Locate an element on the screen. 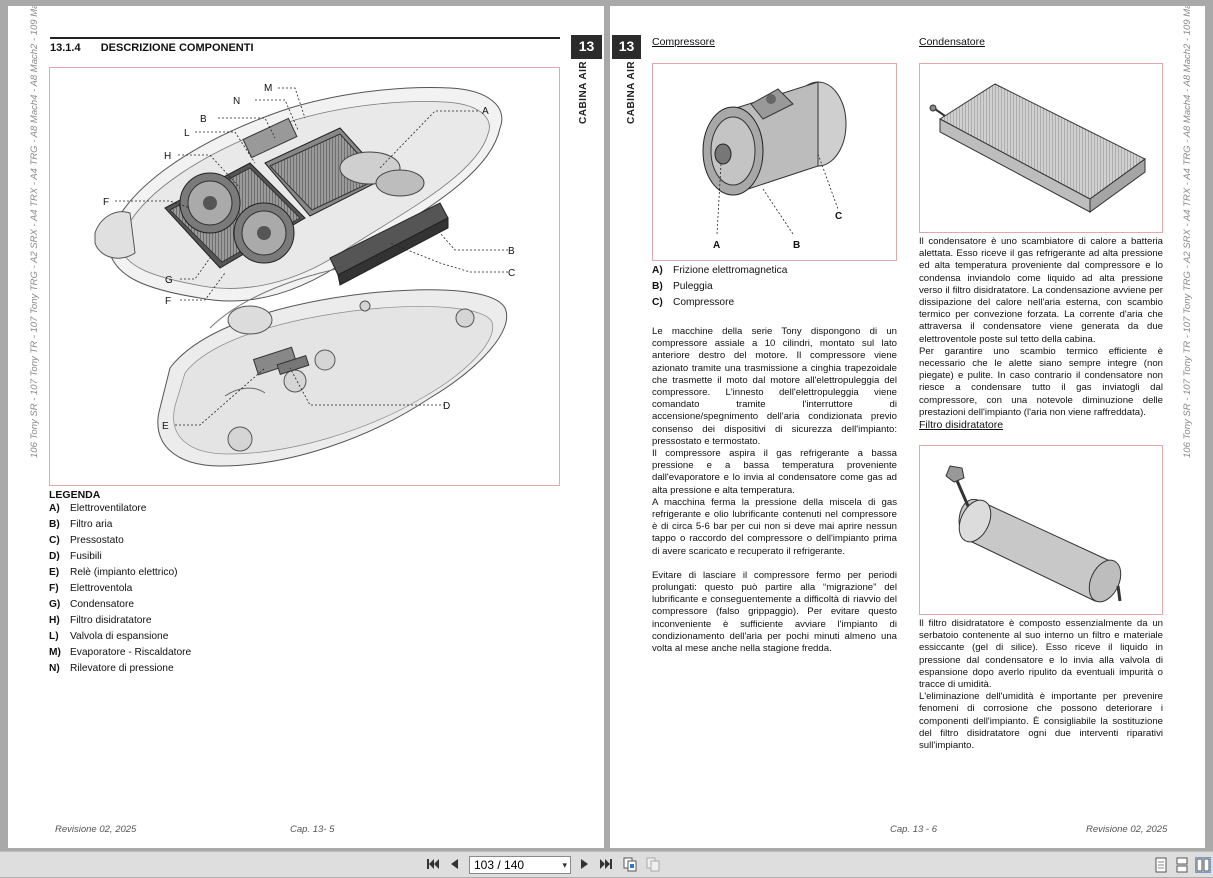 The width and height of the screenshot is (1213, 878). compressore-title: Compressore is located at coordinates (684, 42).